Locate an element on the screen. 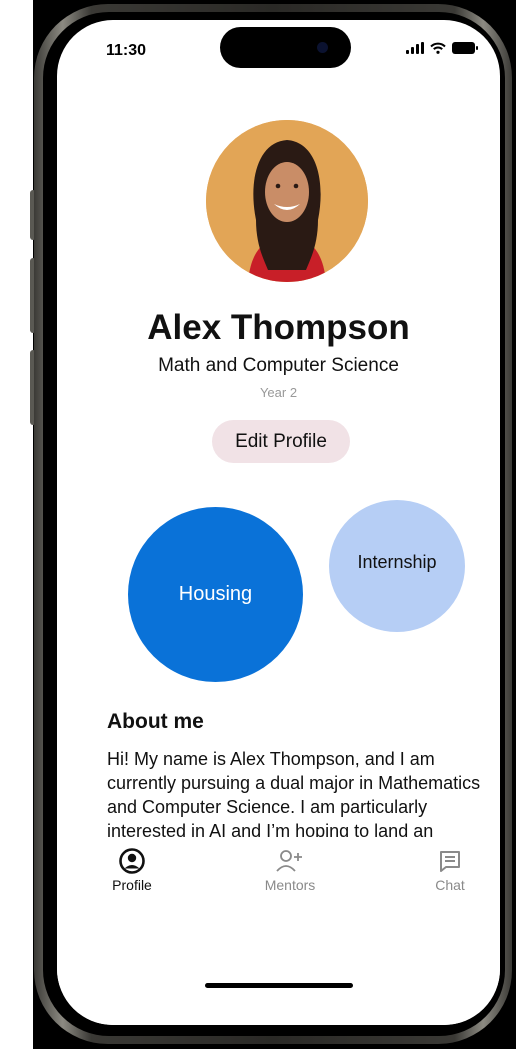 This screenshot has height=1049, width=516. home-indicator is located at coordinates (279, 985).